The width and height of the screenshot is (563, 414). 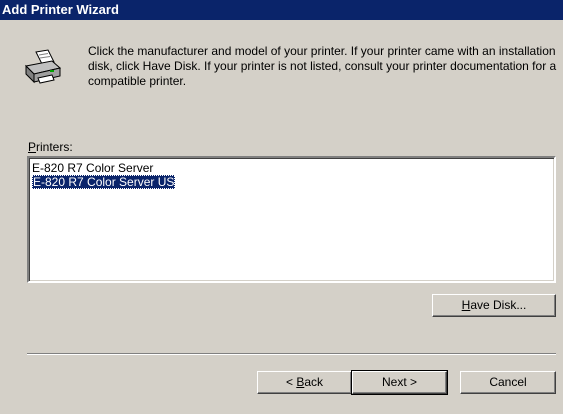 I want to click on list-item: E-820 R7 Color Server, so click(x=291, y=168).